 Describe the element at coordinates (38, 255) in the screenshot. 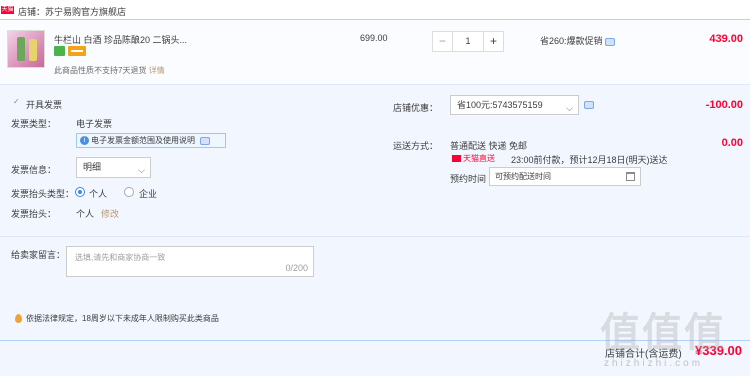

I see `memo-label: 给卖家留言：` at that location.